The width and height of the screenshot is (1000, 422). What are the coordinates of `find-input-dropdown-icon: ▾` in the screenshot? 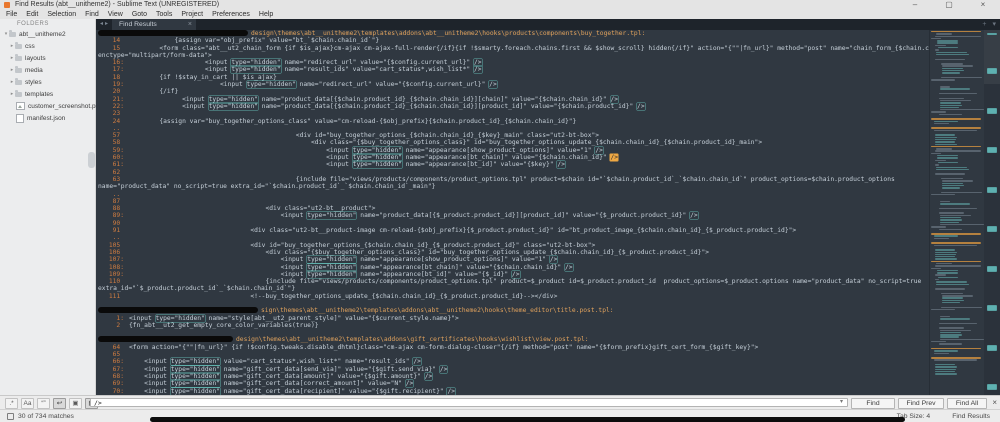 It's located at (841, 402).